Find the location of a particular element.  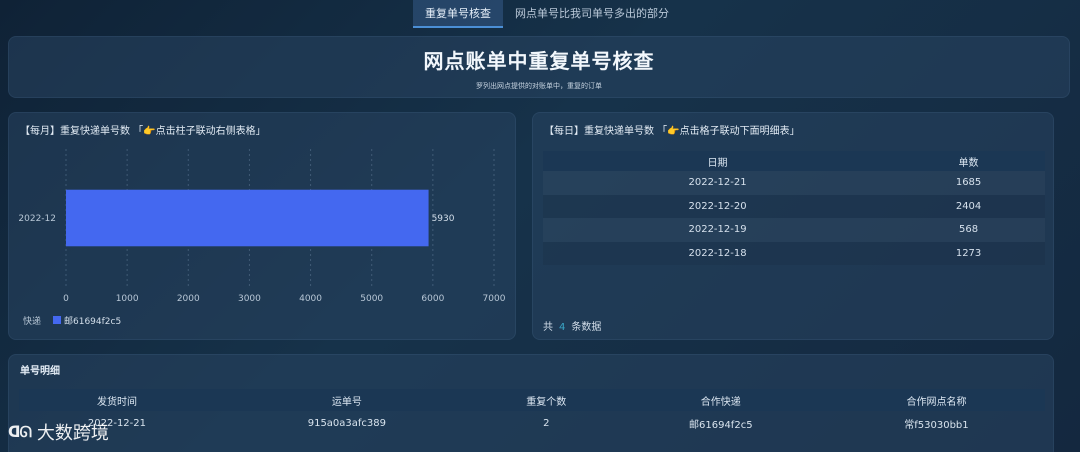

x-tick-label: 1000 is located at coordinates (127, 299).